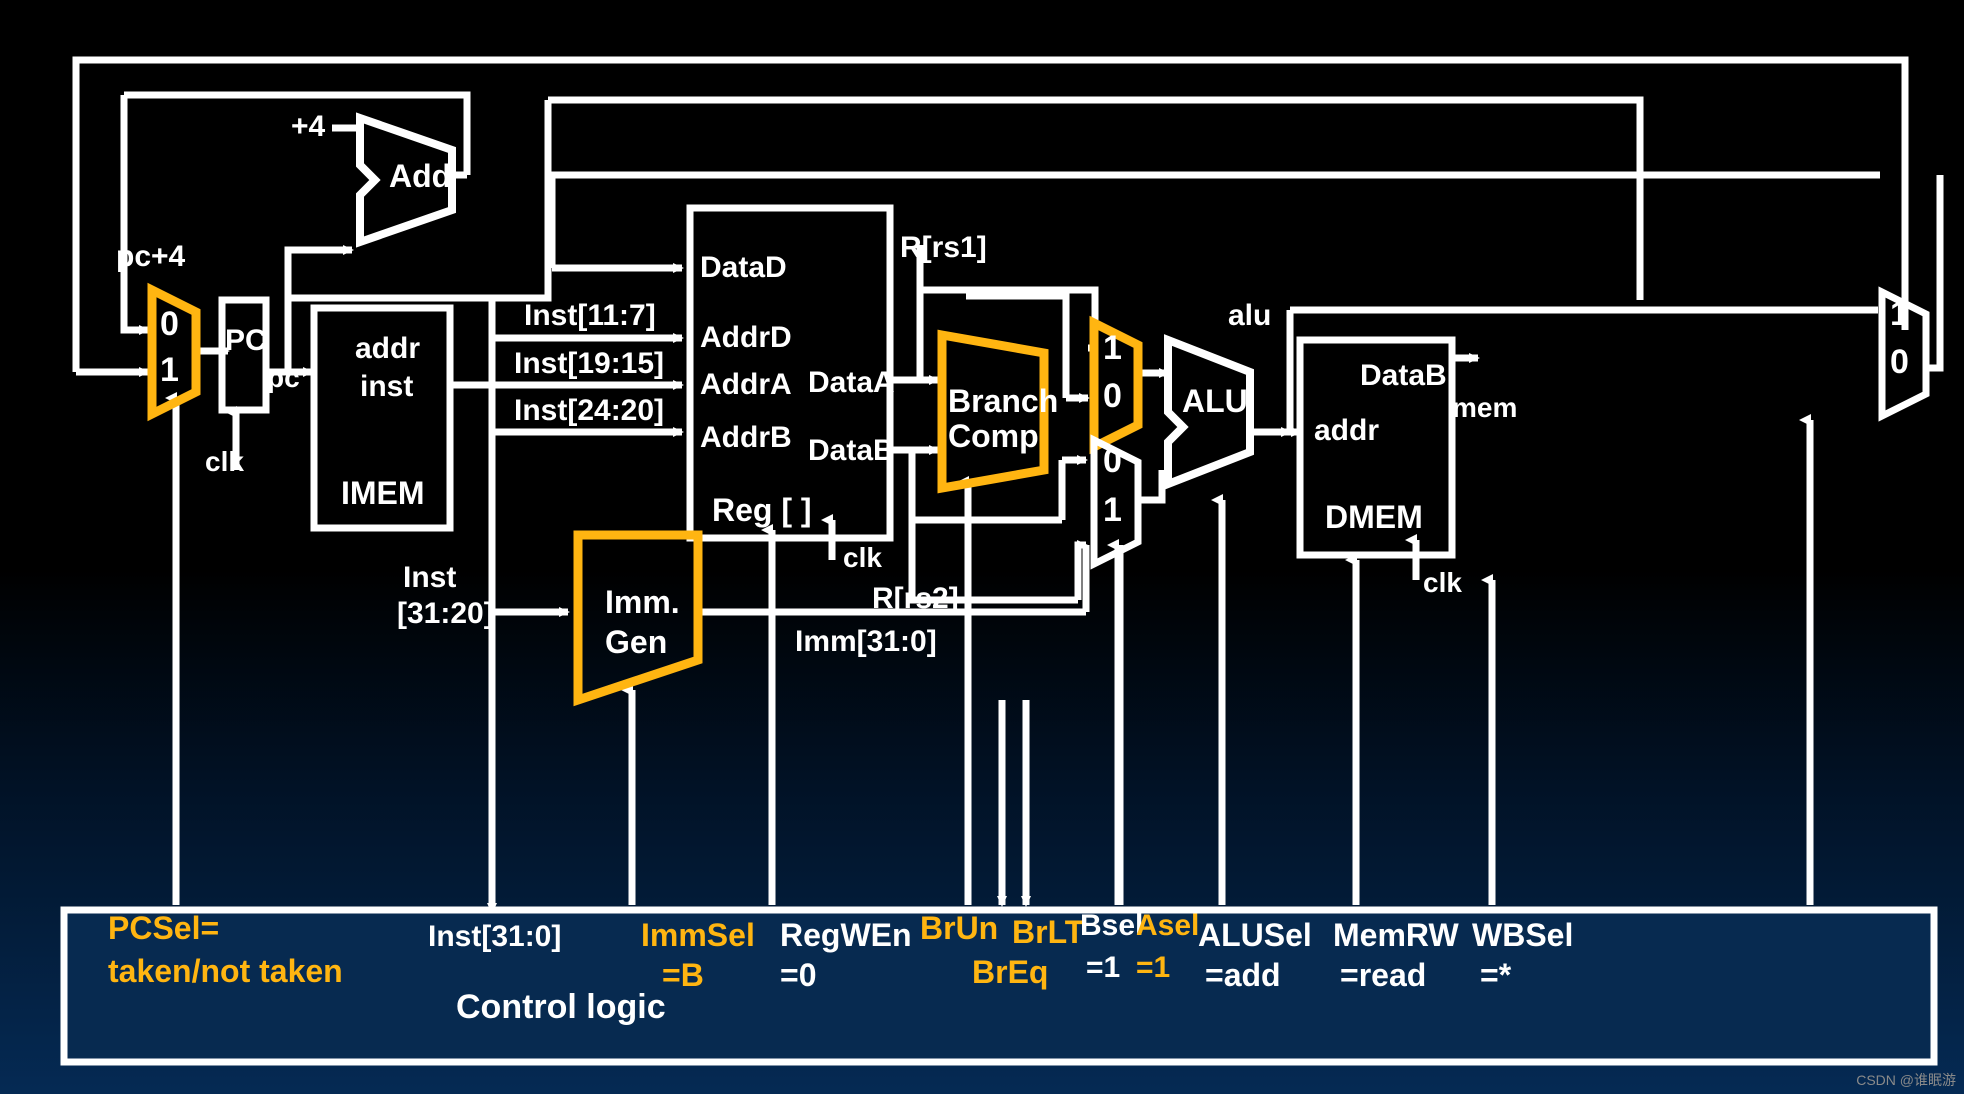 The height and width of the screenshot is (1094, 1964). Describe the element at coordinates (383, 493) in the screenshot. I see `imem-name: IMEM` at that location.